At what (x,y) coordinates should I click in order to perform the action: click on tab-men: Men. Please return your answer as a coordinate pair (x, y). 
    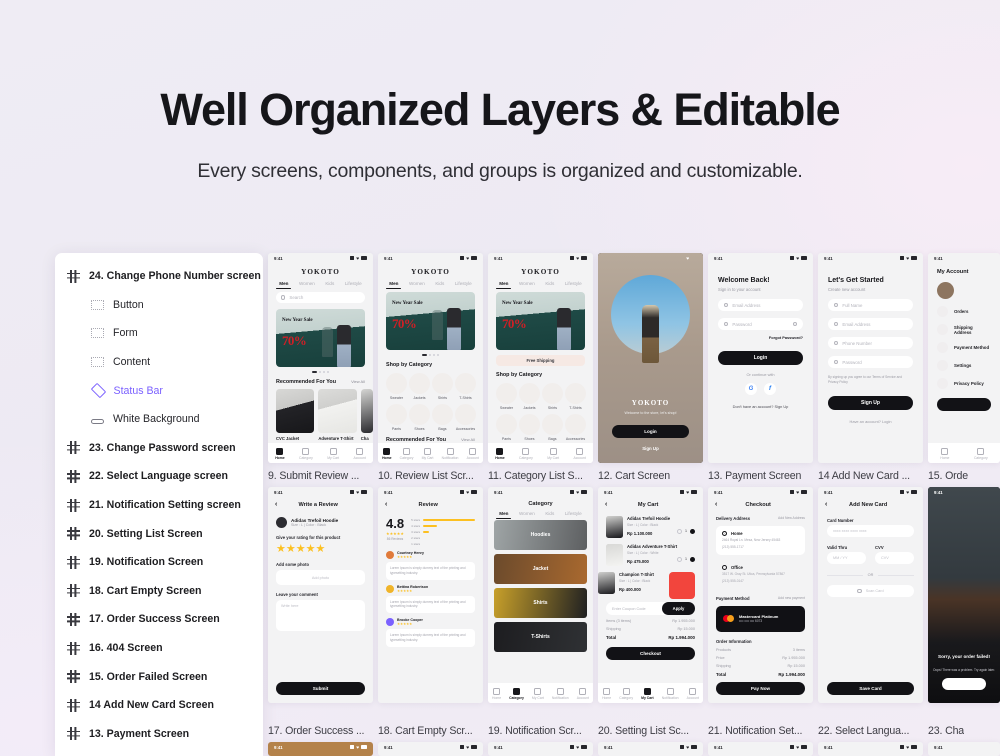
    Looking at the image, I should click on (504, 285).